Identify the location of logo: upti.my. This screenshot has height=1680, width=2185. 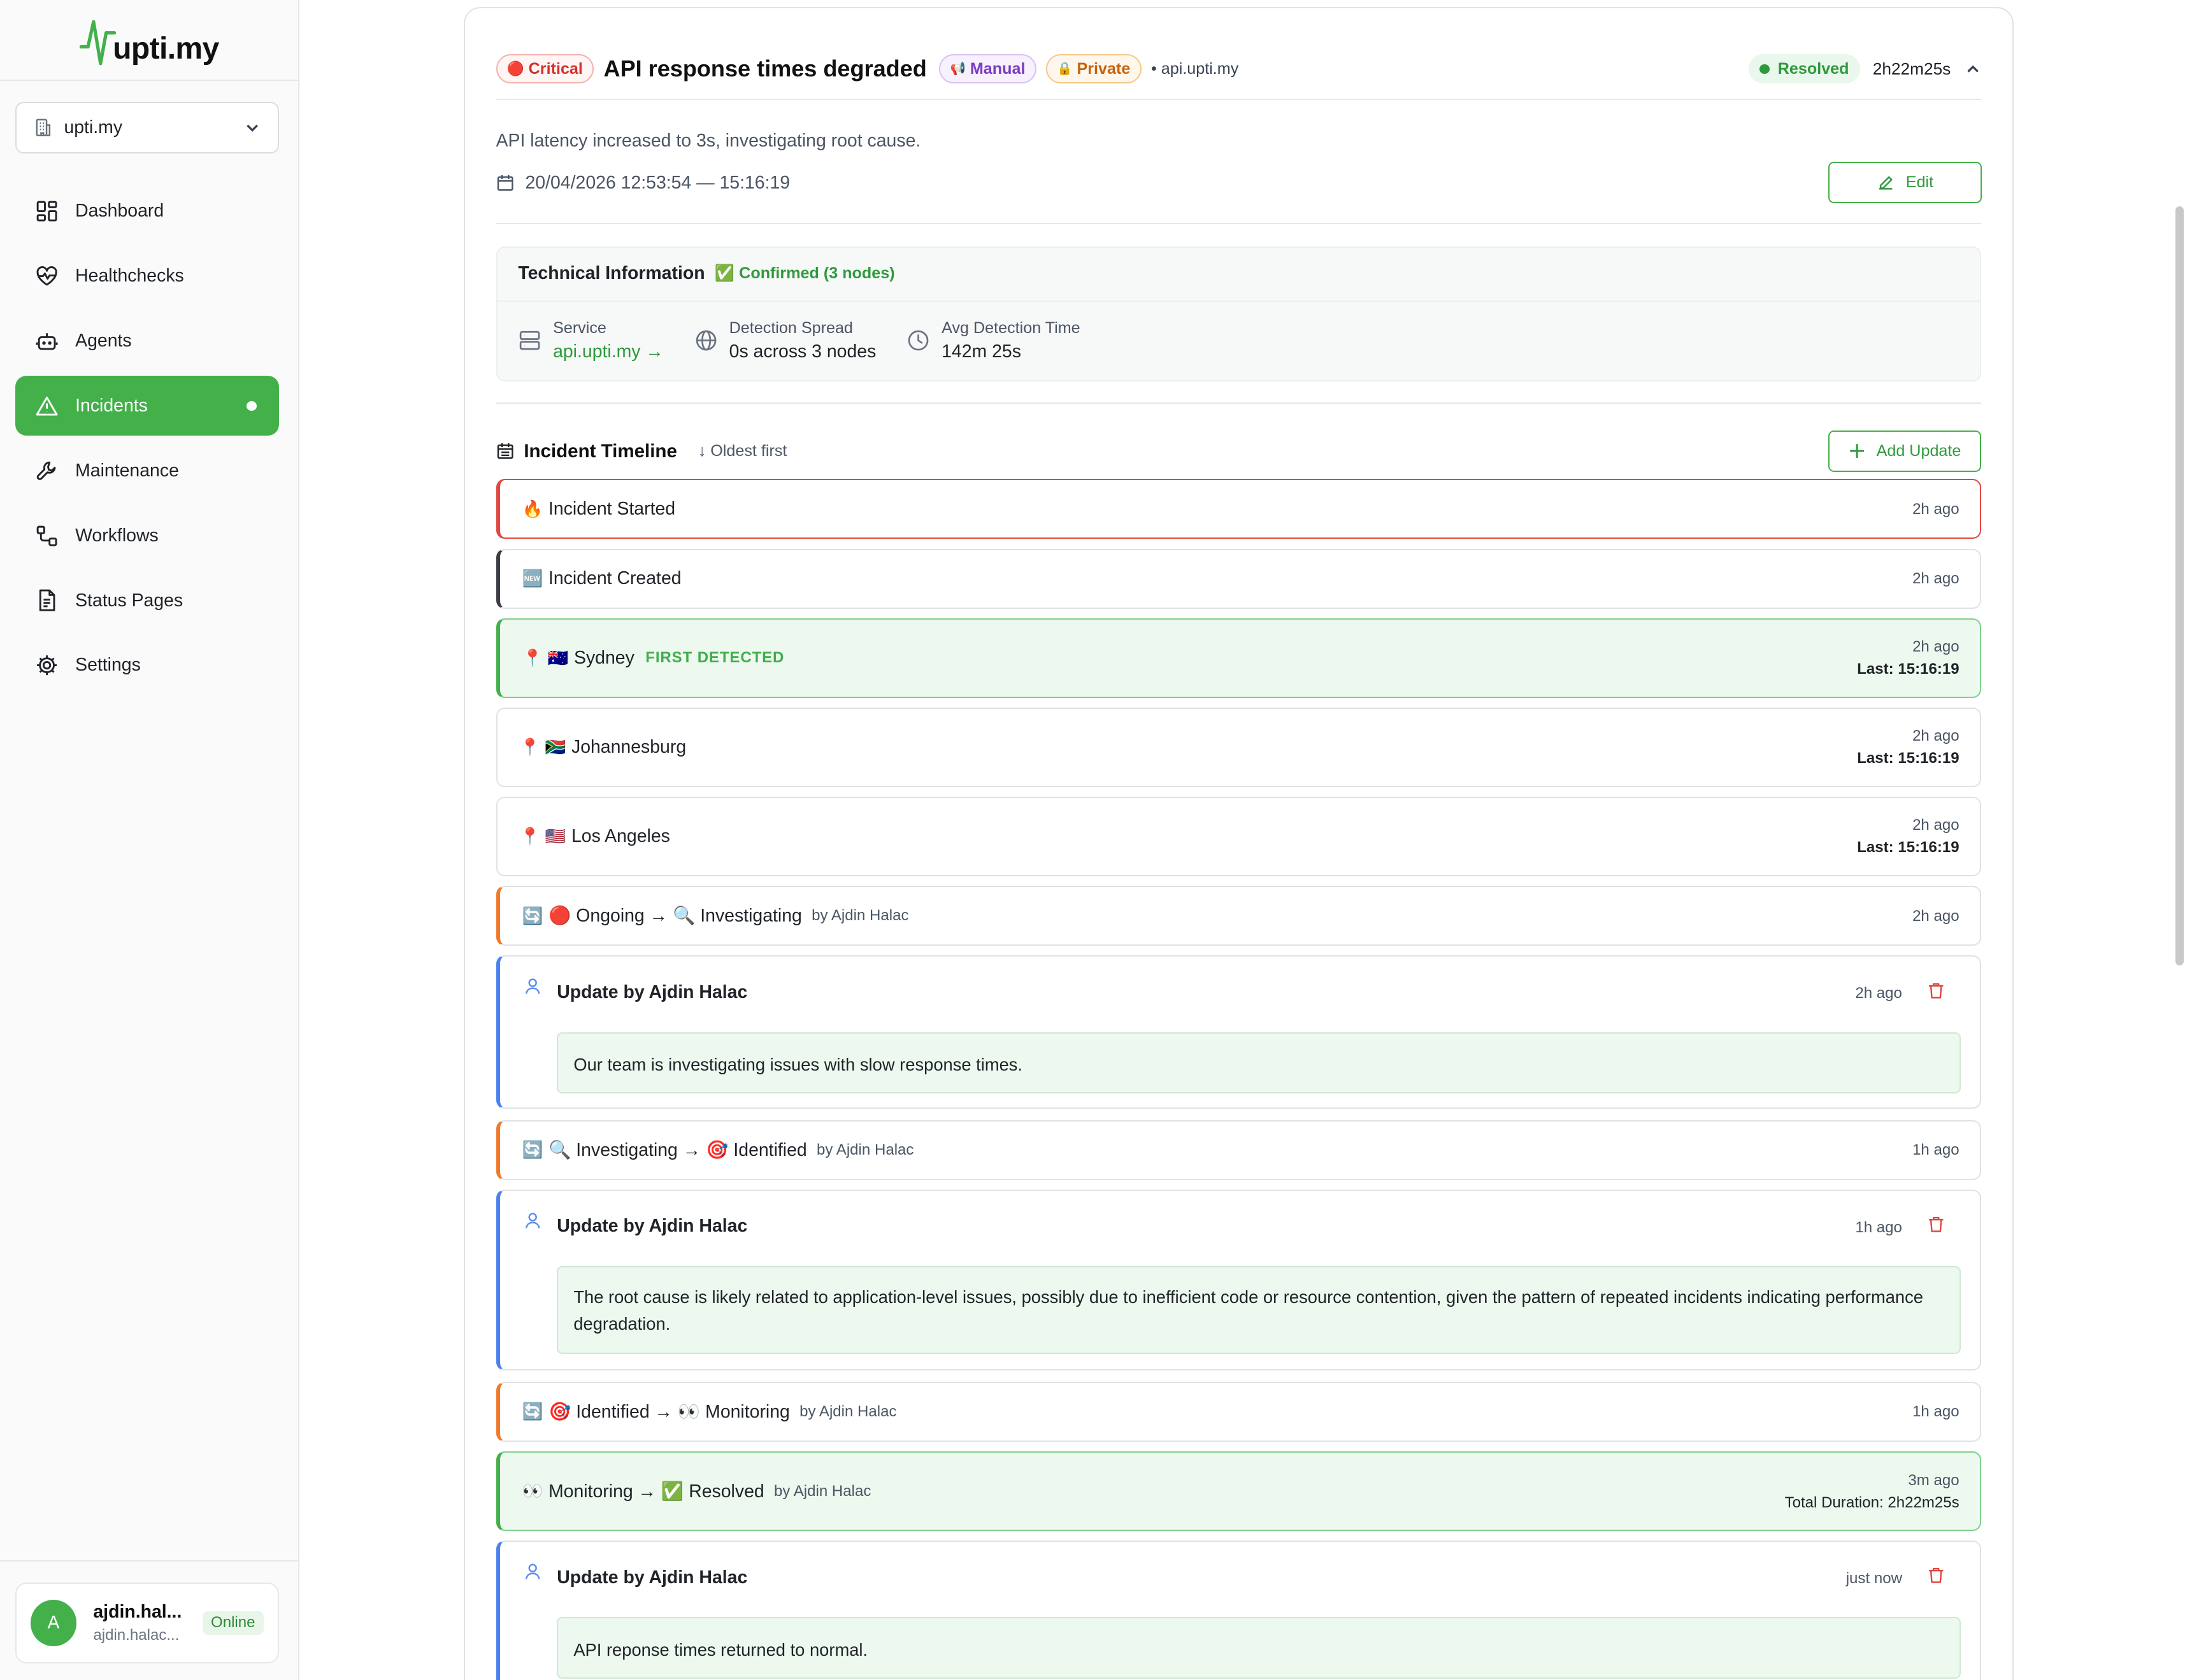
(149, 39).